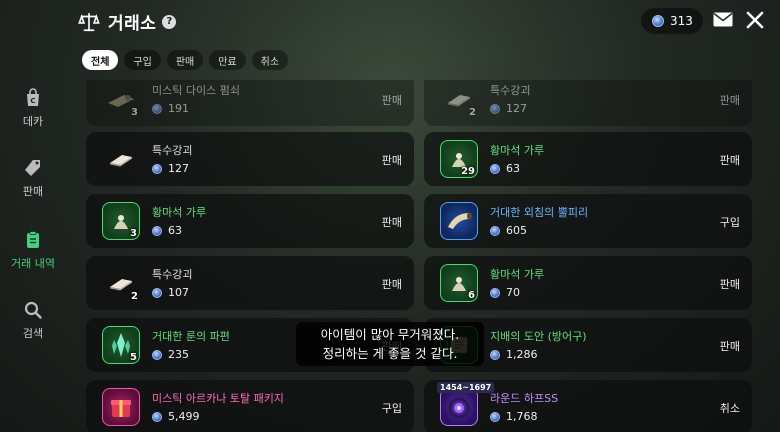 This screenshot has width=780, height=432. I want to click on tab-expired: 만료, so click(227, 60).